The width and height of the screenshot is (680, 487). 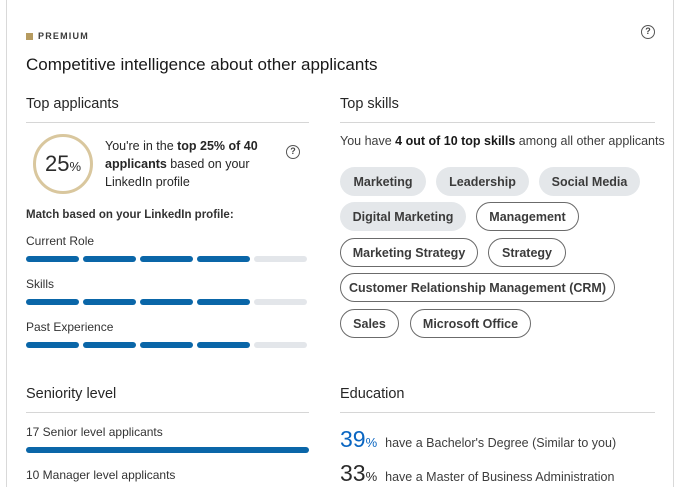 What do you see at coordinates (369, 104) in the screenshot?
I see `top-skills-heading: Top skills` at bounding box center [369, 104].